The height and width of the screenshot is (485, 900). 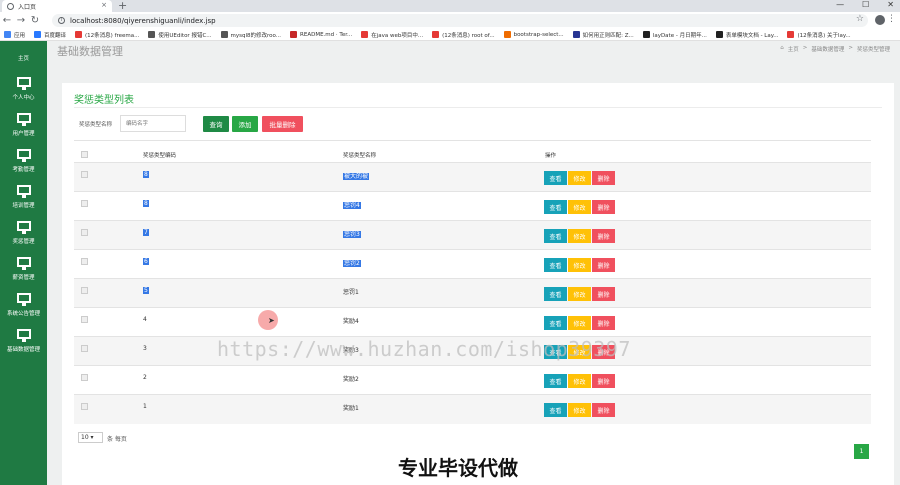 I want to click on bookmark-item: 百度翻译, so click(x=50, y=35).